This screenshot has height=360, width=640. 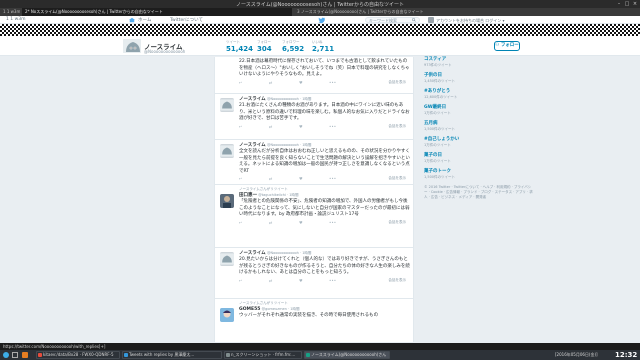 What do you see at coordinates (322, 20) in the screenshot?
I see `twitter-bird-icon` at bounding box center [322, 20].